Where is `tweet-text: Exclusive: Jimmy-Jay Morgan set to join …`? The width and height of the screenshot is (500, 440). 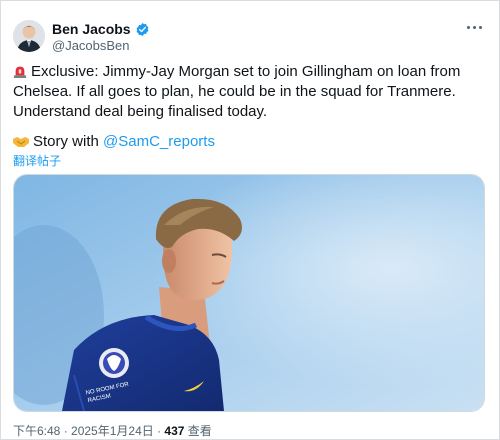
tweet-text: Exclusive: Jimmy-Jay Morgan set to join … is located at coordinates (237, 91).